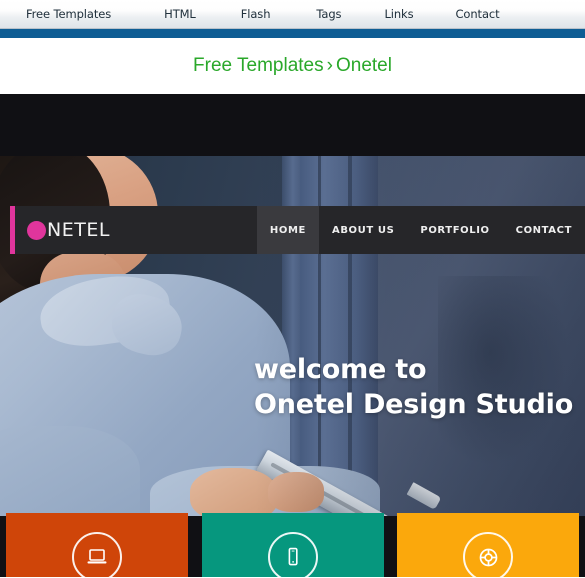 This screenshot has width=585, height=578. Describe the element at coordinates (328, 14) in the screenshot. I see `topnav-item-tags: Tags` at that location.